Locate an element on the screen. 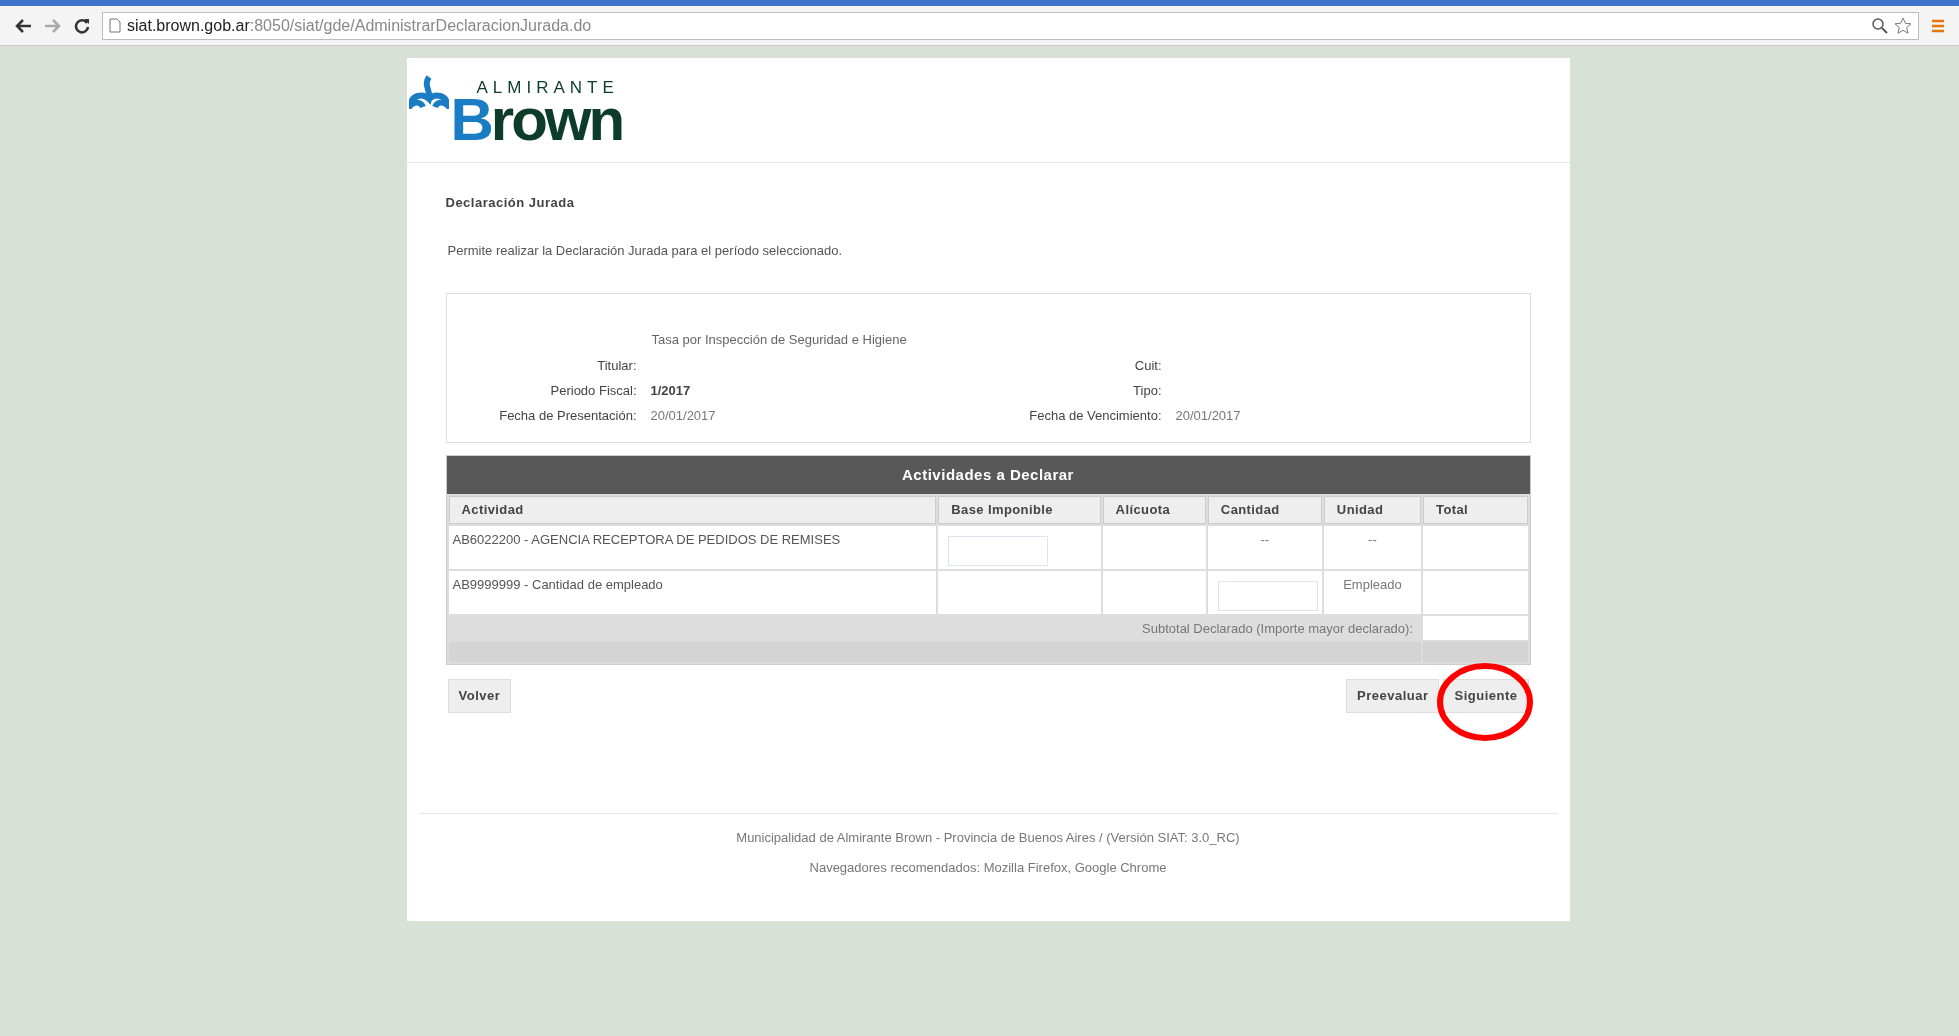 This screenshot has height=1036, width=1959. field-label: Fecha de Presentación: is located at coordinates (567, 415).